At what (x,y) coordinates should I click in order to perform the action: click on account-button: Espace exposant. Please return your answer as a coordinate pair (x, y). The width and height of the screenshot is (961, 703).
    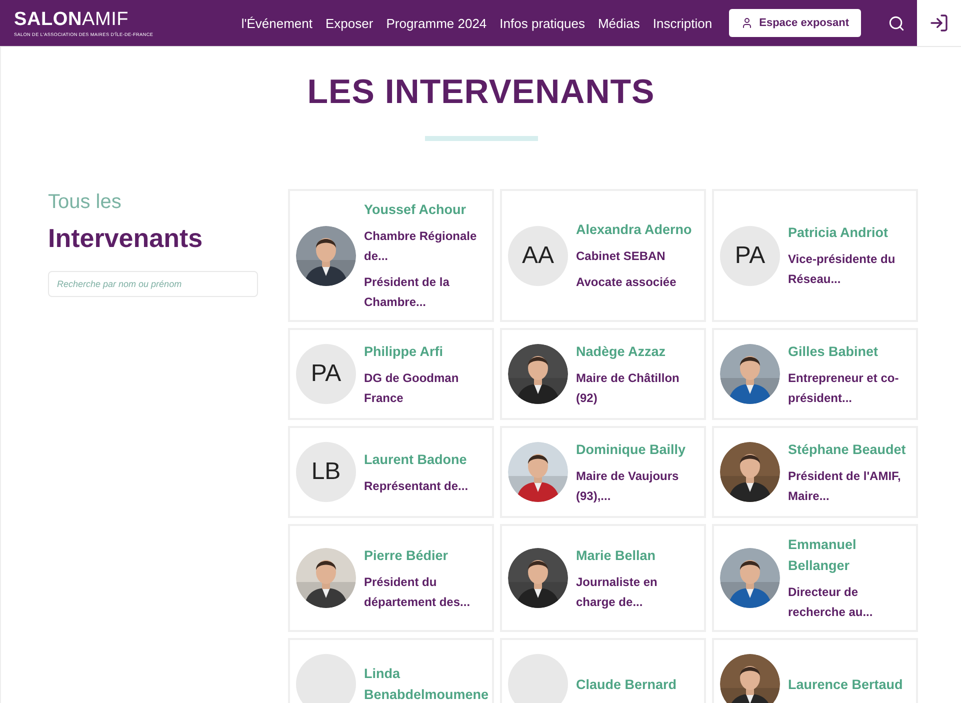
    Looking at the image, I should click on (795, 23).